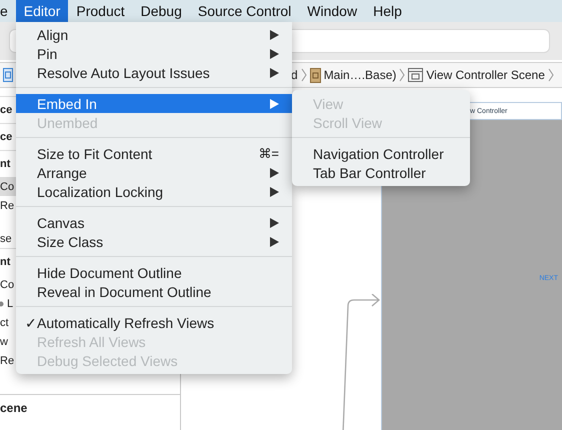  Describe the element at coordinates (268, 153) in the screenshot. I see `shortcut: ⌘=` at that location.